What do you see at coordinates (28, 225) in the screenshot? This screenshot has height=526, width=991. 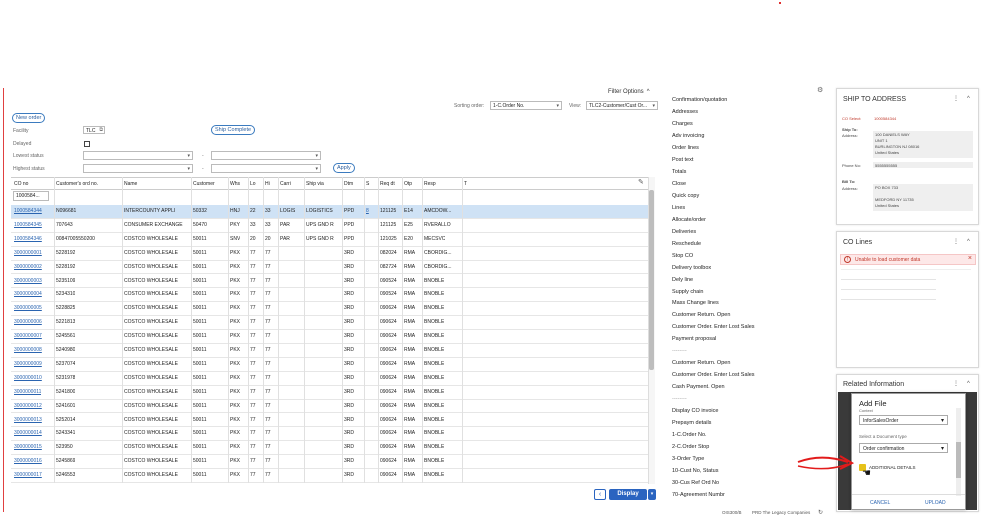 I see `co-number-link: 1000584345` at bounding box center [28, 225].